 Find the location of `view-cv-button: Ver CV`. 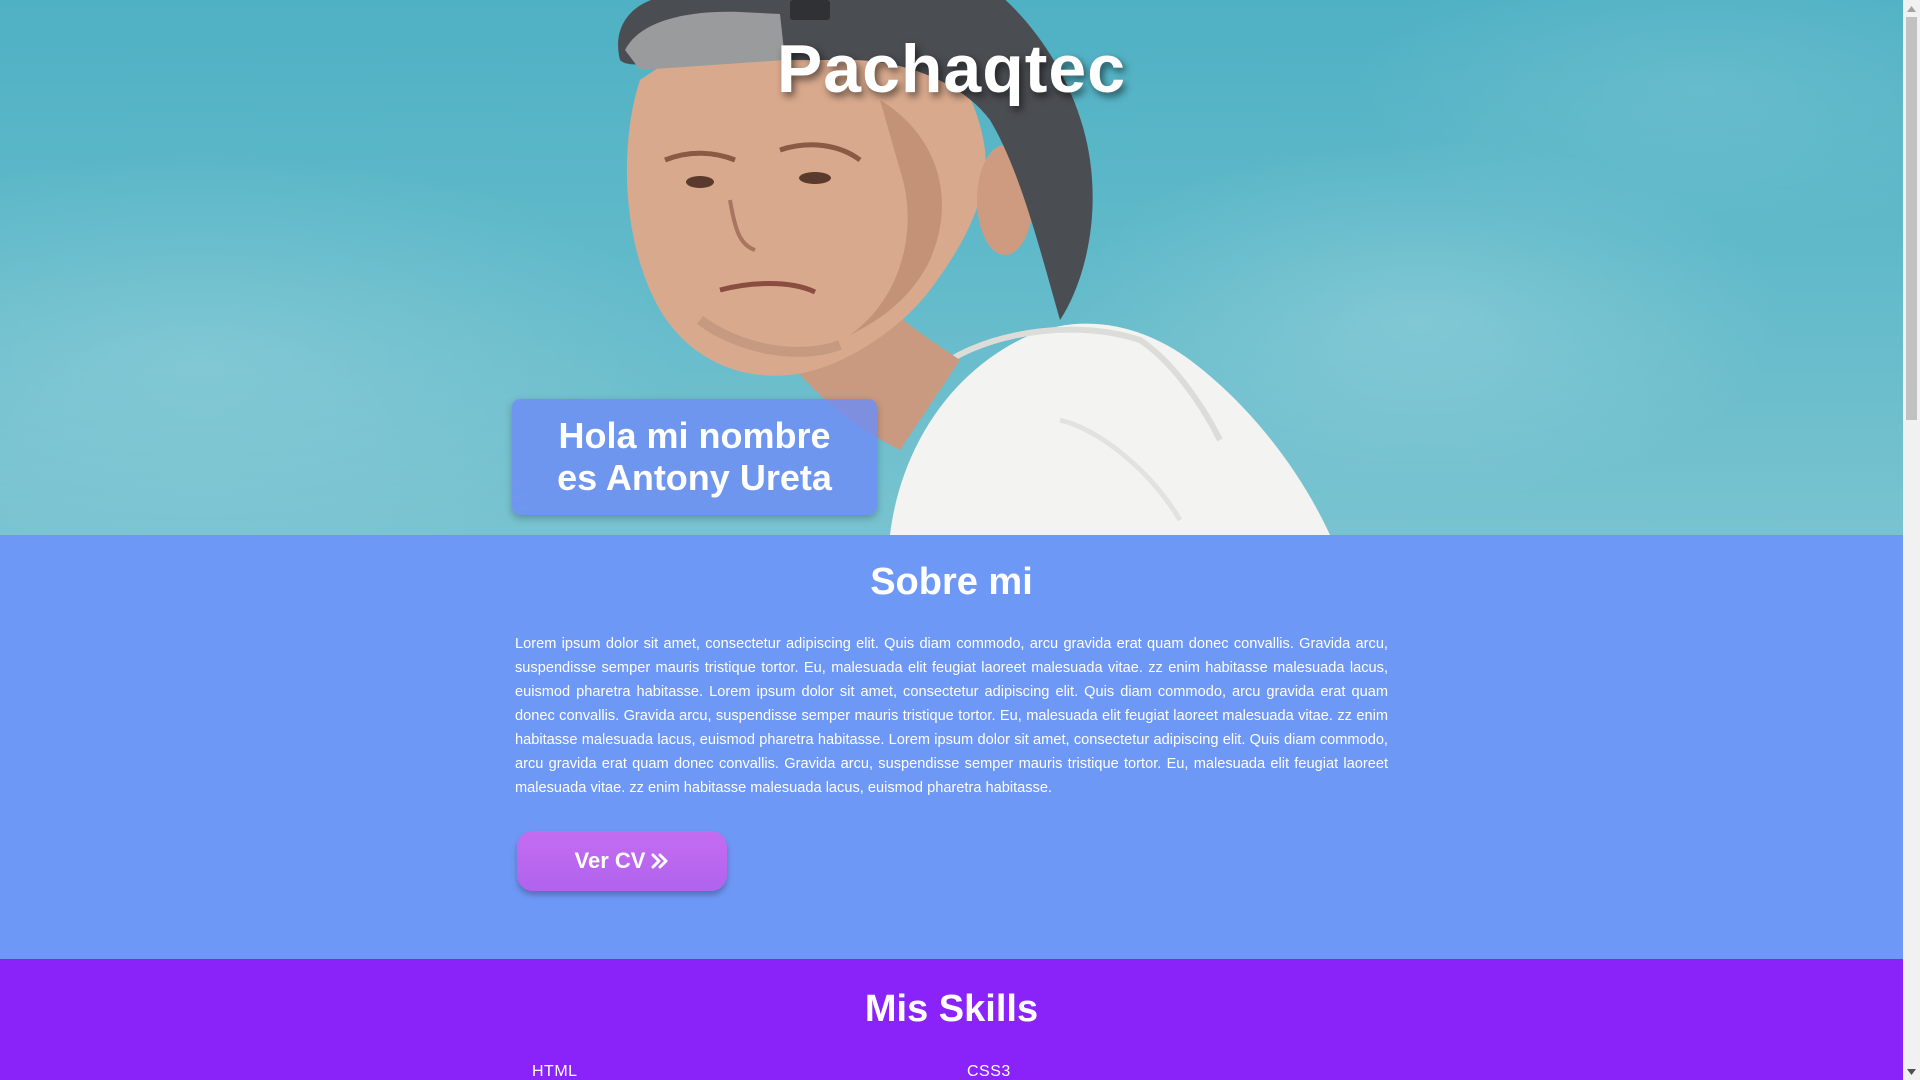

view-cv-button: Ver CV is located at coordinates (622, 861).